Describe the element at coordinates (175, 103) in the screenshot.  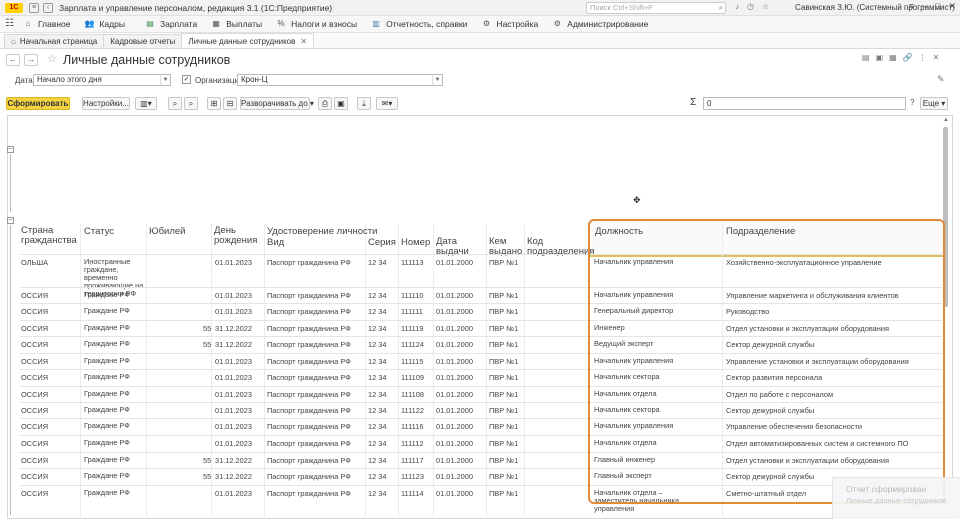
I see `find-button: ⌕` at that location.